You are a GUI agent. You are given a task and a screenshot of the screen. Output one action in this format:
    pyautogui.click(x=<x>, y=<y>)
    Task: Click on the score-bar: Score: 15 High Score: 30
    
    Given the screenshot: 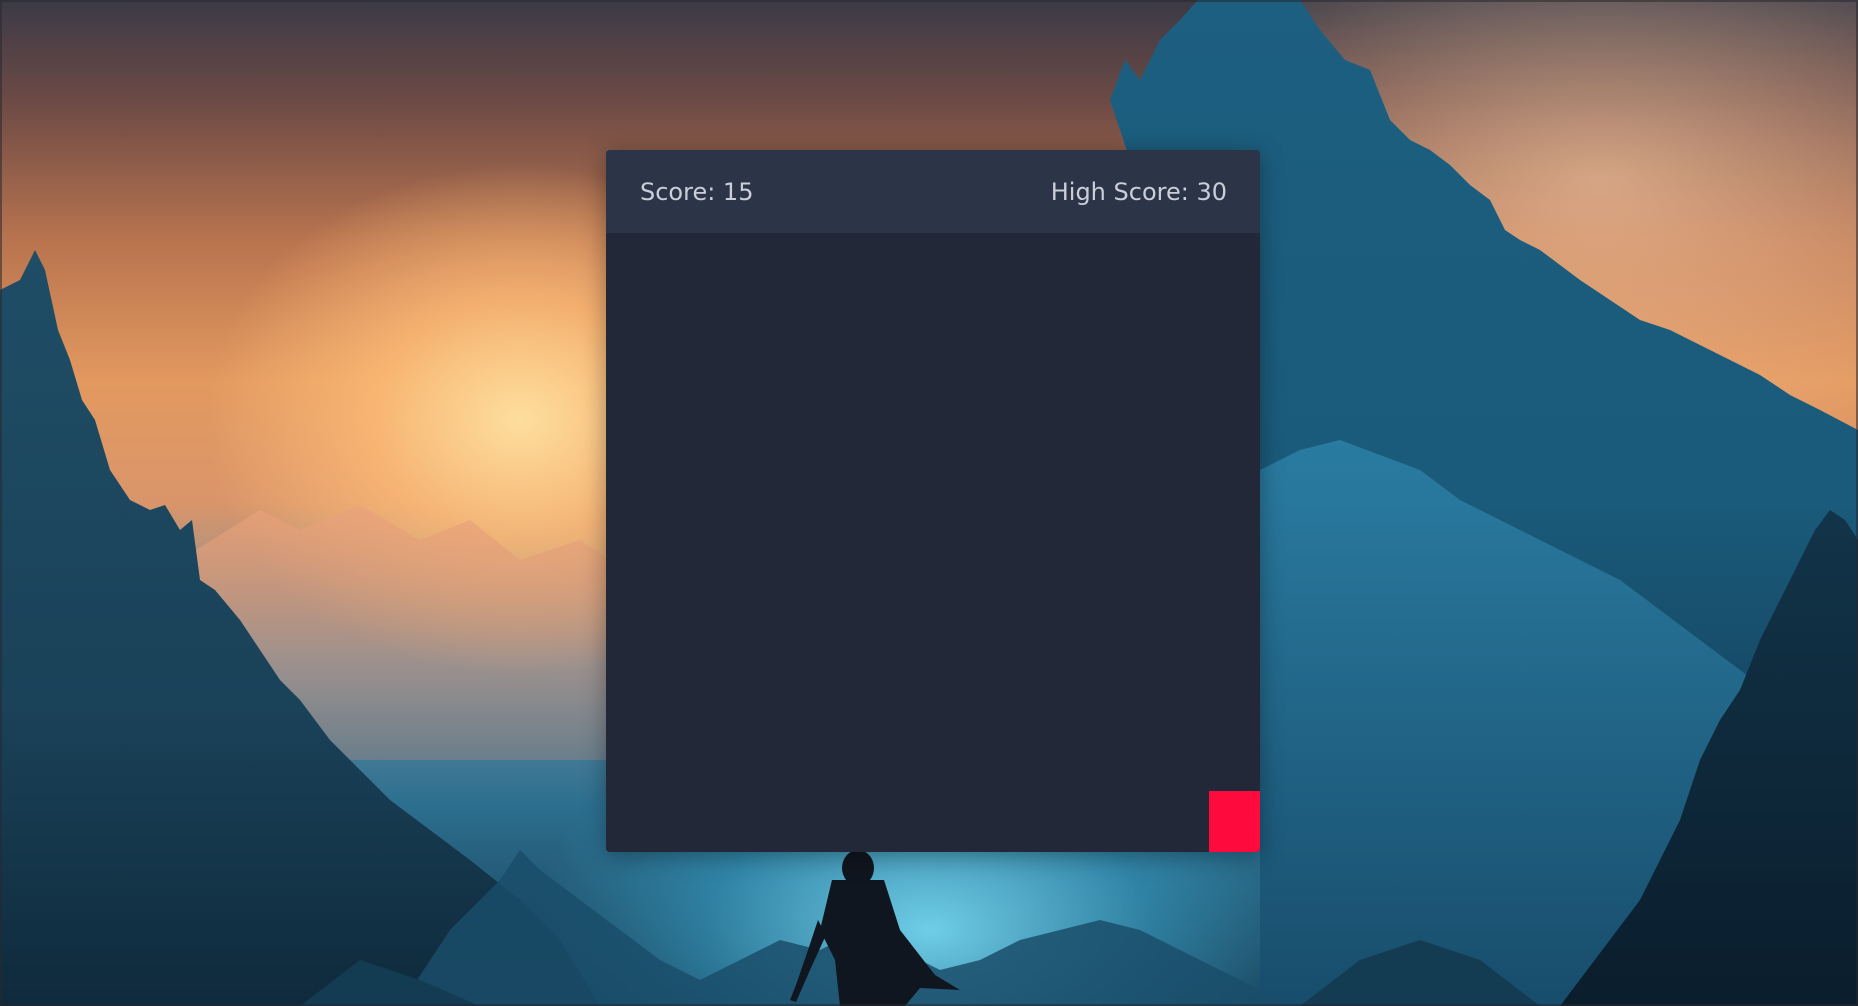 What is the action you would take?
    pyautogui.click(x=933, y=191)
    